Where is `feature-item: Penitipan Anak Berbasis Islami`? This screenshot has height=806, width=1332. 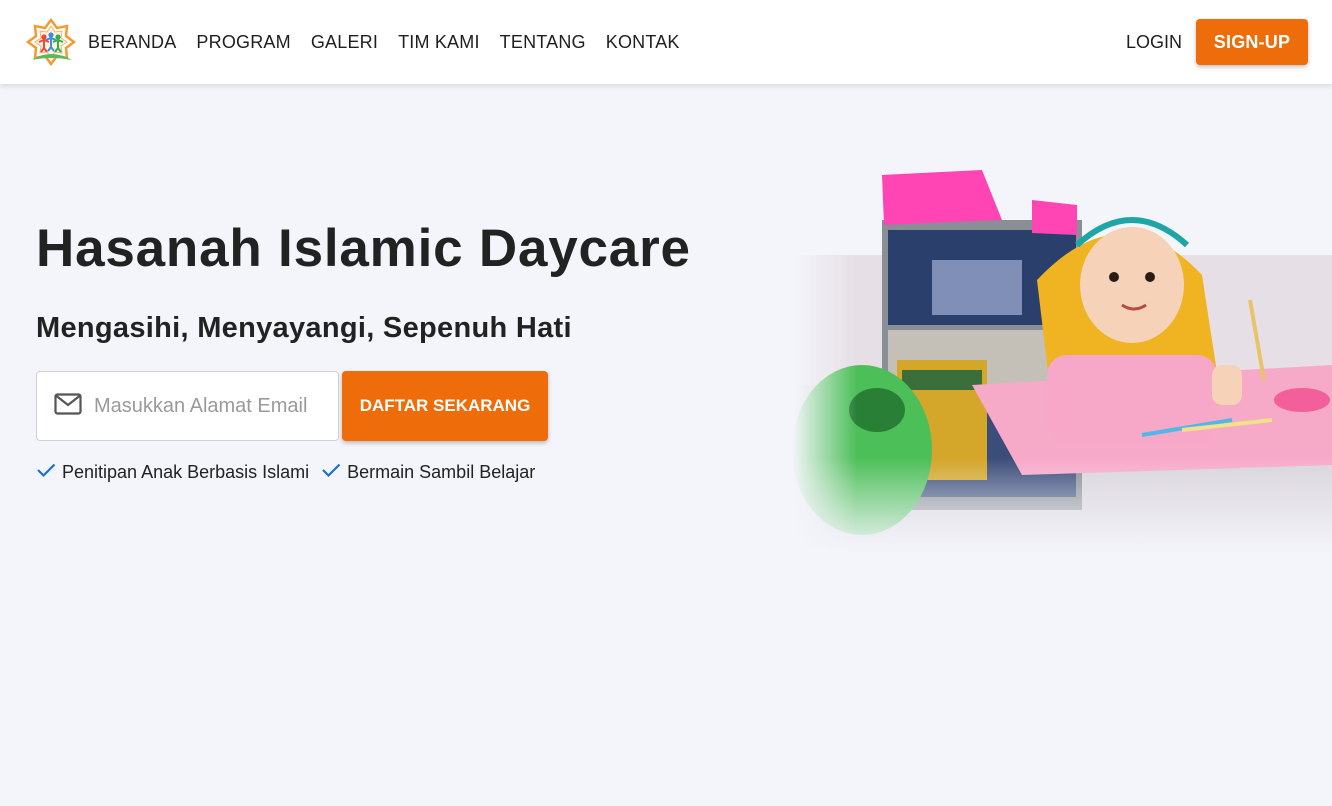
feature-item: Penitipan Anak Berbasis Islami is located at coordinates (172, 472).